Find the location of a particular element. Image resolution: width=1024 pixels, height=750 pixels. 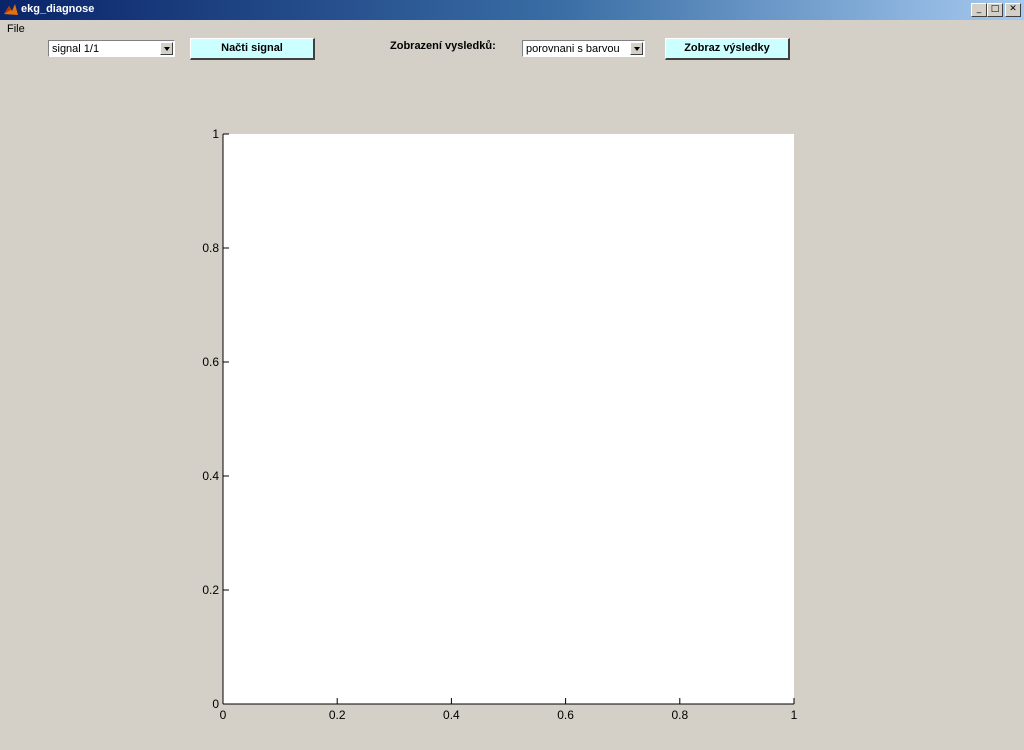

x-tick-label: 1 is located at coordinates (794, 715).